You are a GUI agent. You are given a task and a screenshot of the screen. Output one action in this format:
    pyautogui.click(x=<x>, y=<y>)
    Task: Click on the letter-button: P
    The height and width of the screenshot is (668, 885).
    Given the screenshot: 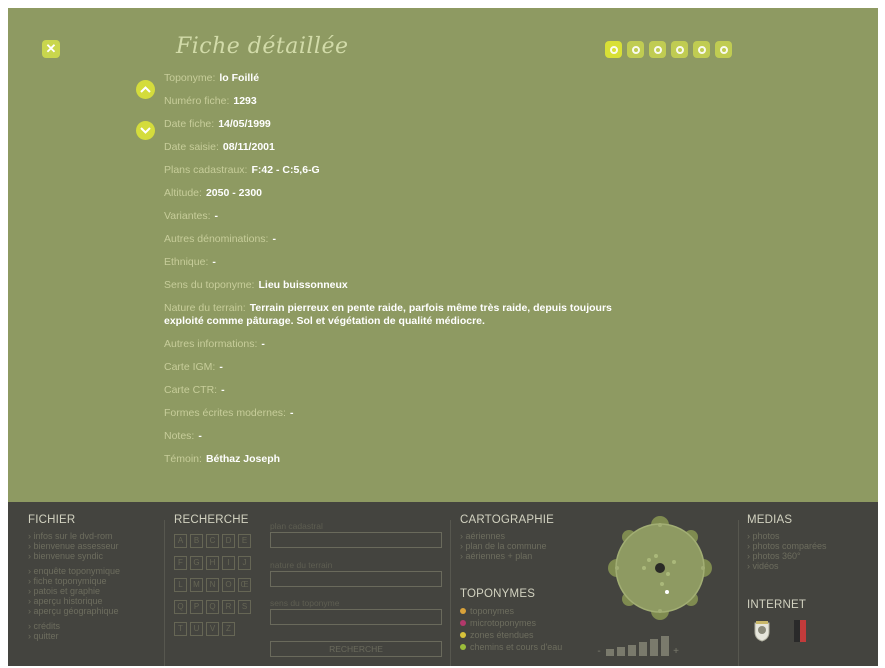 What is the action you would take?
    pyautogui.click(x=196, y=607)
    